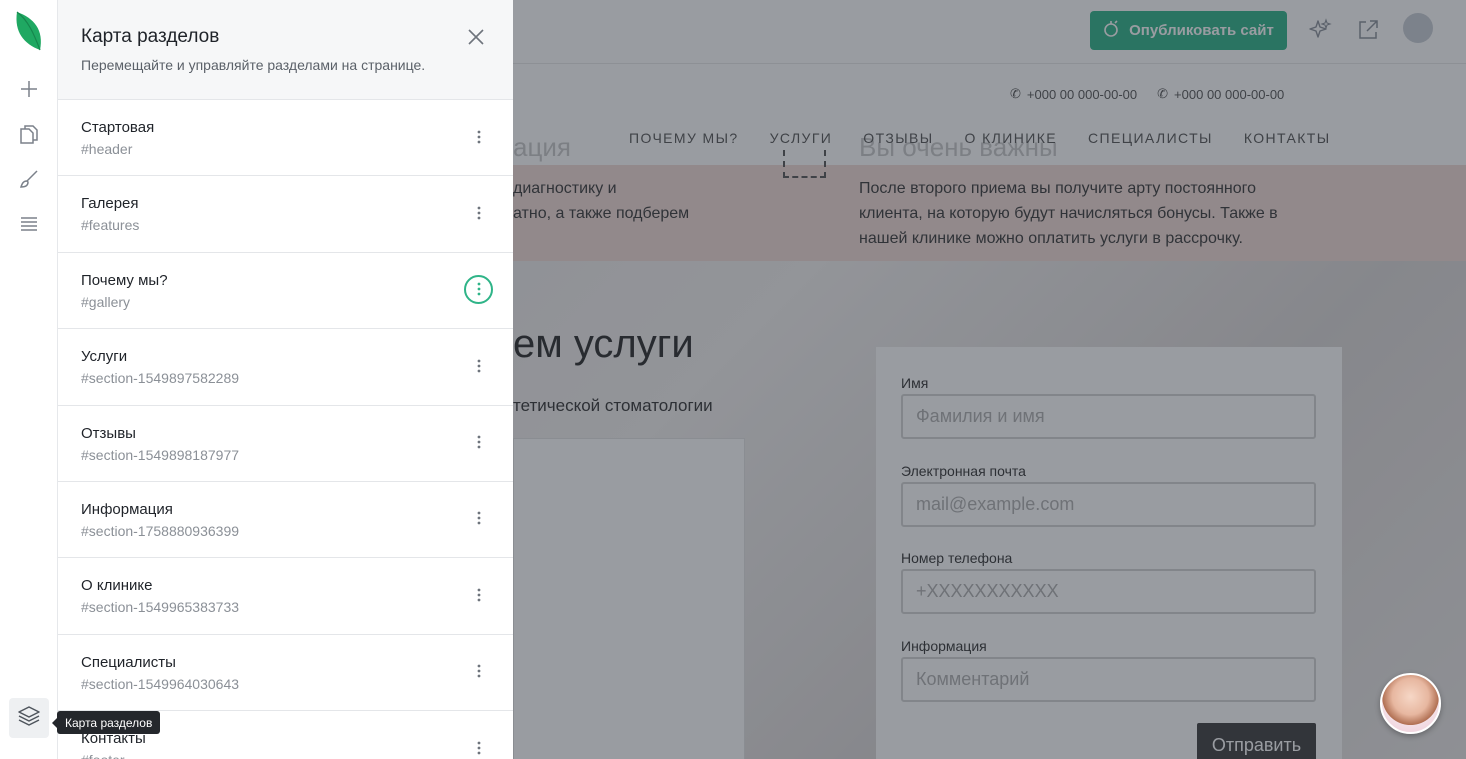 Image resolution: width=1466 pixels, height=759 pixels. What do you see at coordinates (124, 280) in the screenshot?
I see `section-name: Почему мы?` at bounding box center [124, 280].